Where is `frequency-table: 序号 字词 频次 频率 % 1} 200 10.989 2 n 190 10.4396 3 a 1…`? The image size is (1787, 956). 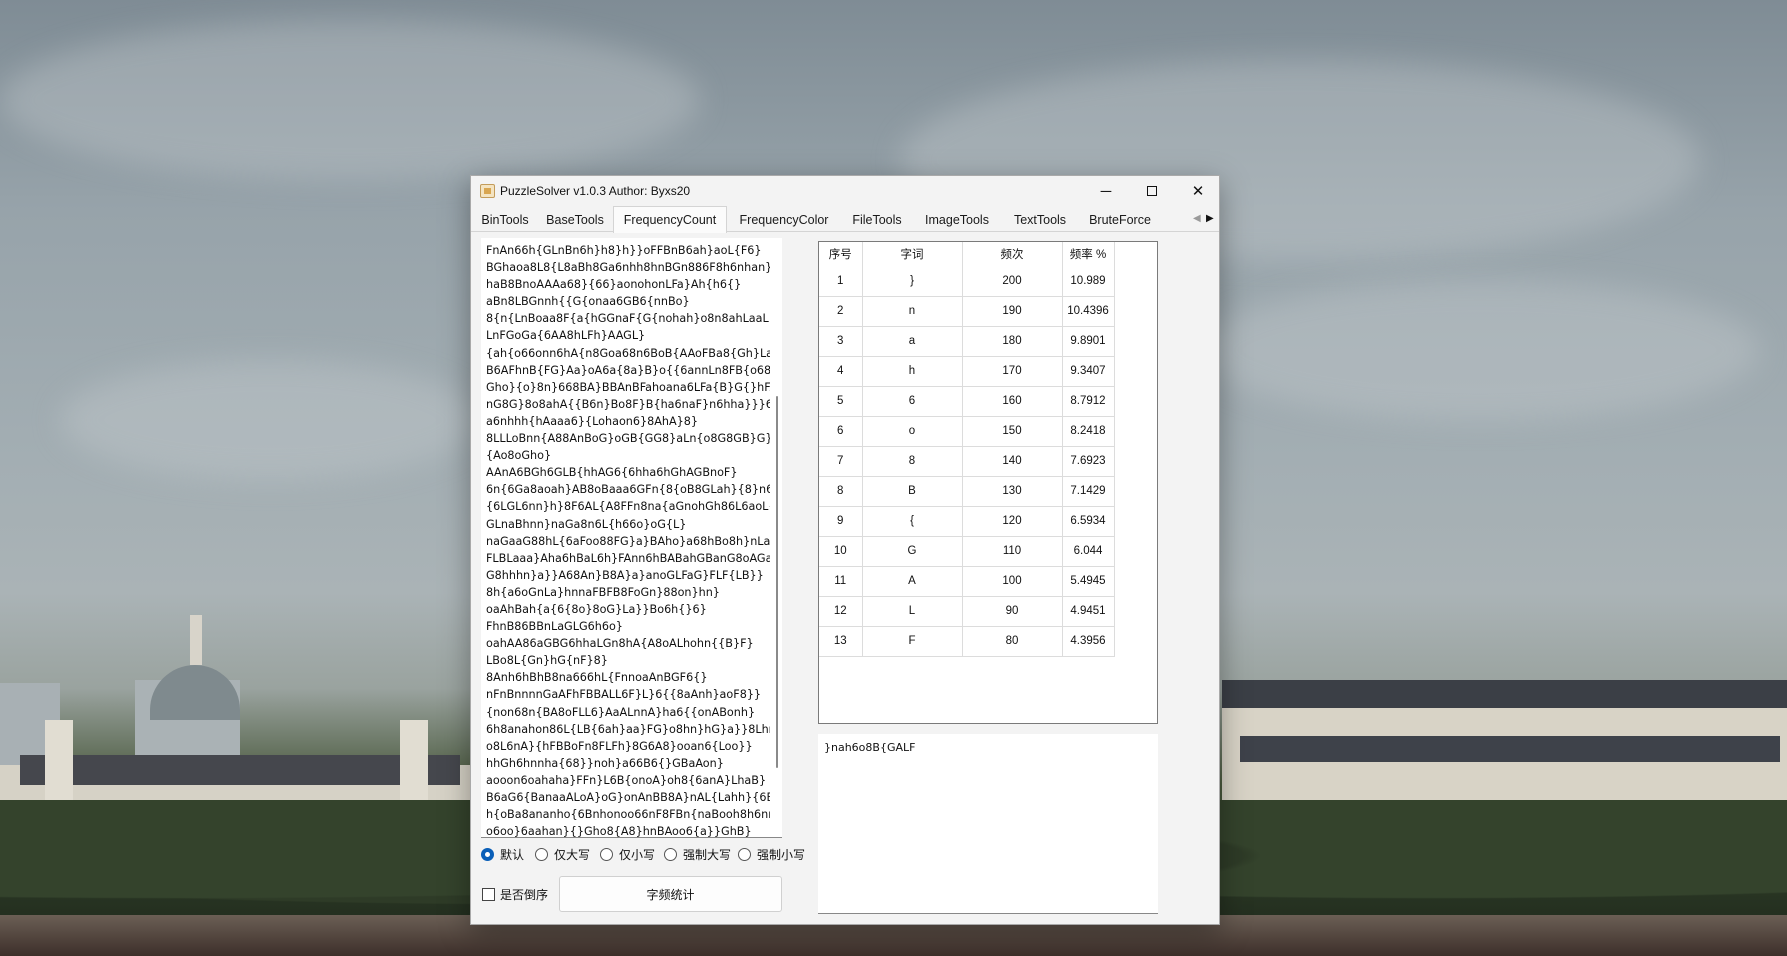
frequency-table: 序号 字词 频次 频率 % 1} 200 10.989 2 n 190 10.4396 3 a 1… is located at coordinates (988, 482).